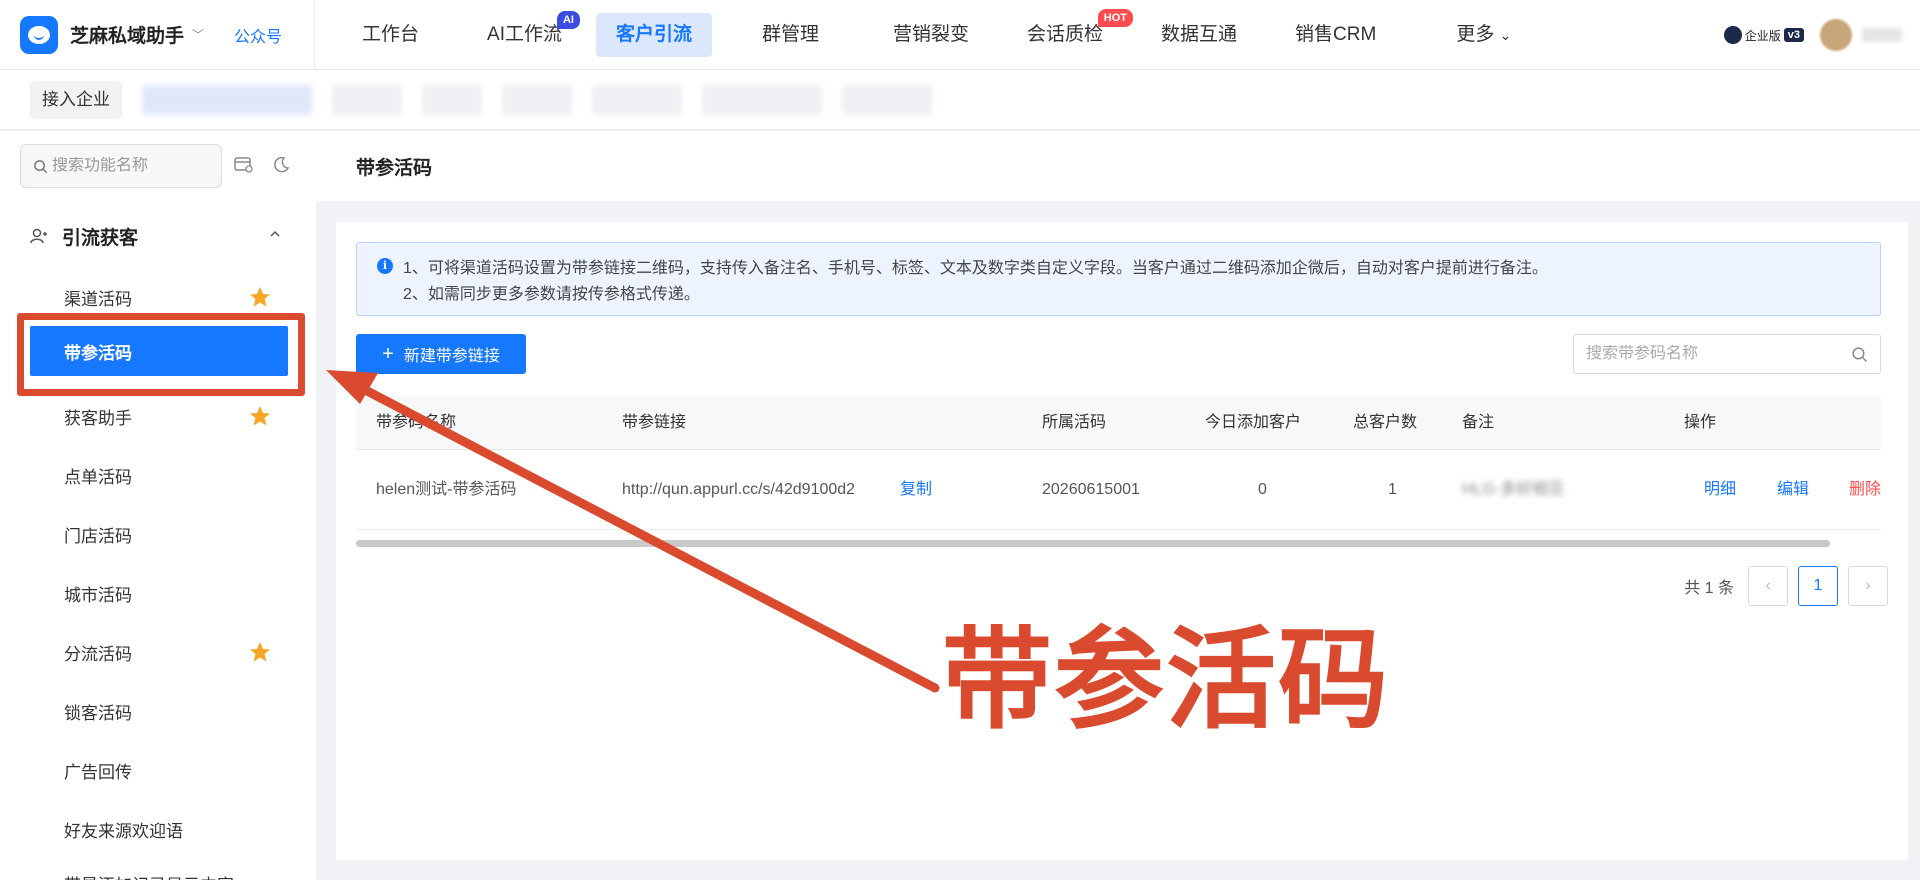 This screenshot has height=880, width=1920. Describe the element at coordinates (1882, 35) in the screenshot. I see `user-name-blurred` at that location.